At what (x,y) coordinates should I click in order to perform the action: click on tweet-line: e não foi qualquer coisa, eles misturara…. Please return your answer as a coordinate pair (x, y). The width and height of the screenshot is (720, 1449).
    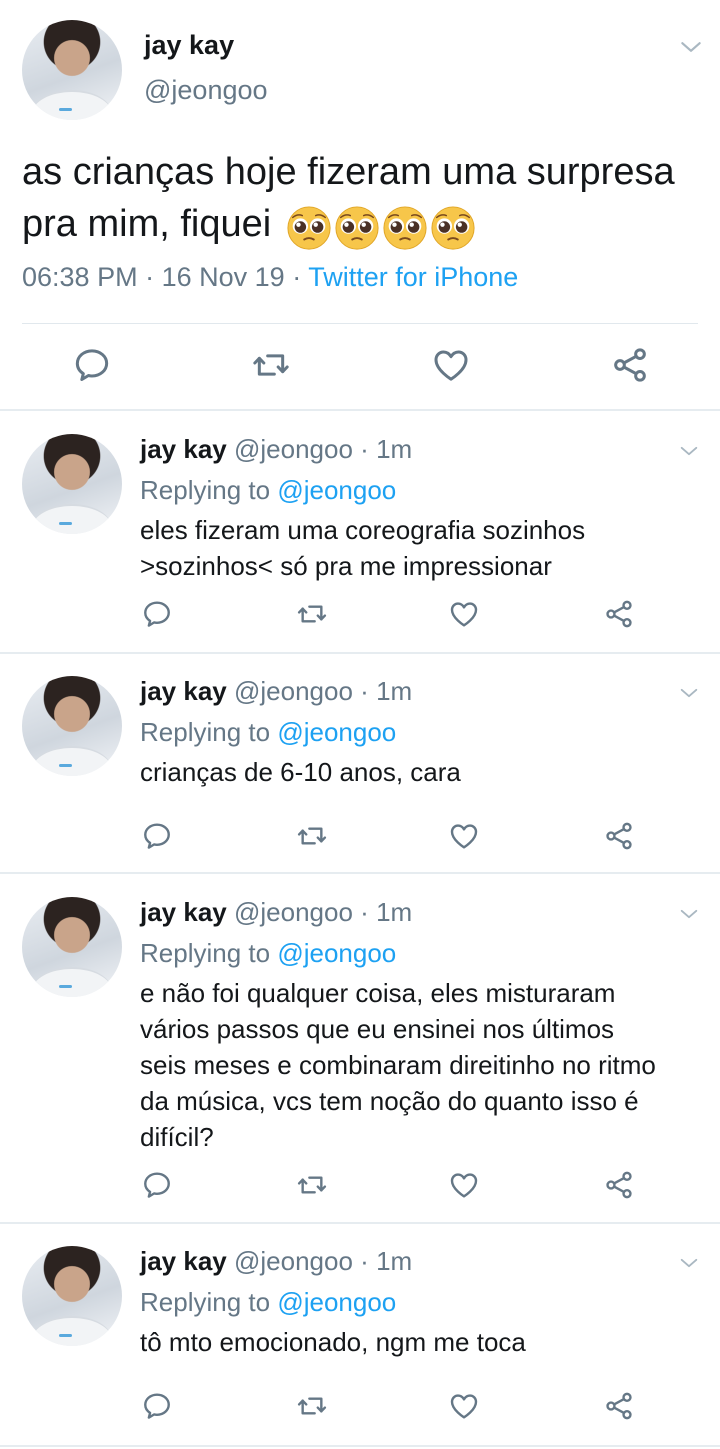
    Looking at the image, I should click on (378, 993).